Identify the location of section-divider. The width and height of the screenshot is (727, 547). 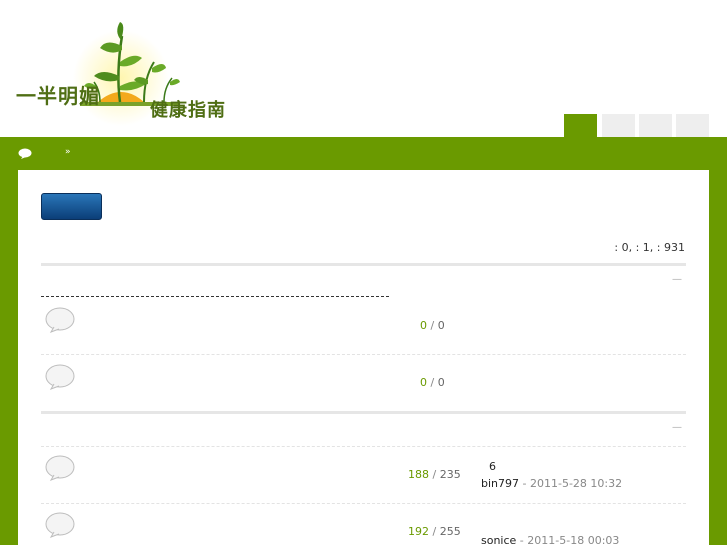
(215, 296).